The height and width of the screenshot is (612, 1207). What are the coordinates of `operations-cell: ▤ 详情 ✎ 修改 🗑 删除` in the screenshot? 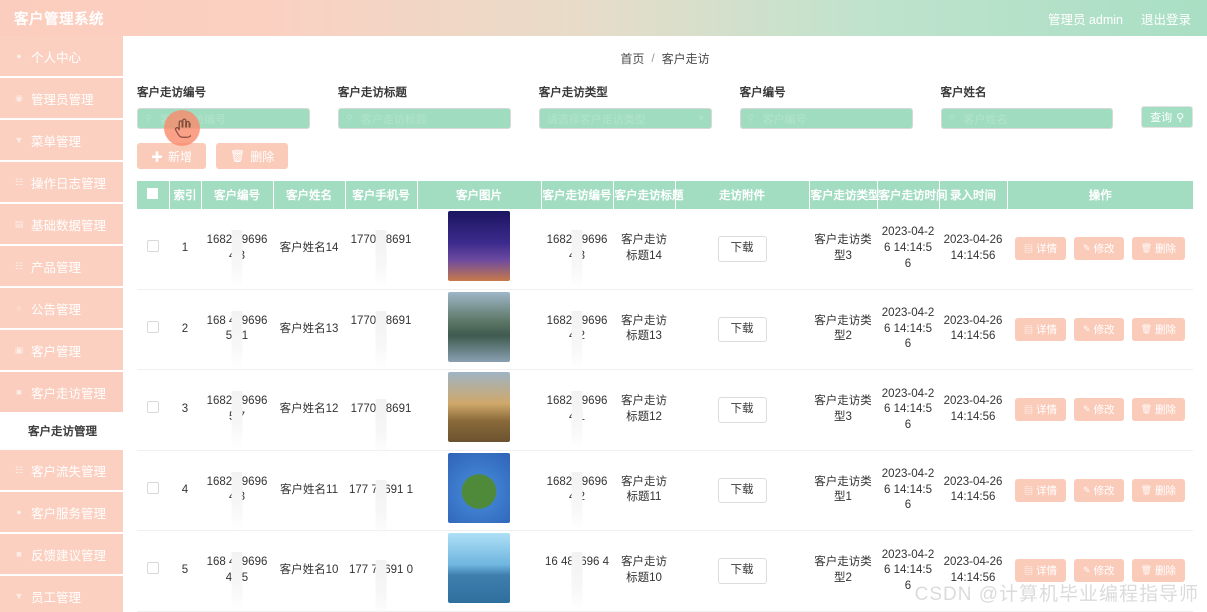 It's located at (1100, 571).